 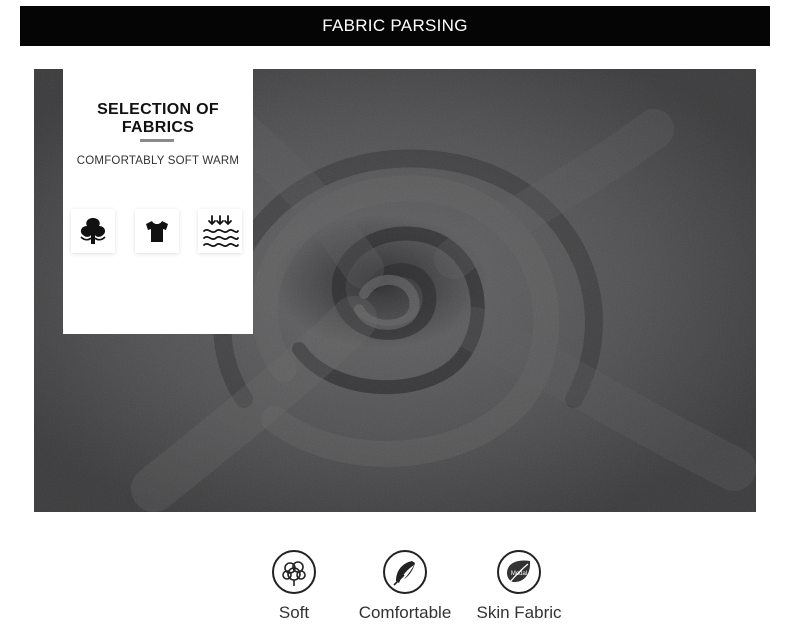 I want to click on feature-label-skin-fabric: Skin Fabric, so click(x=519, y=612).